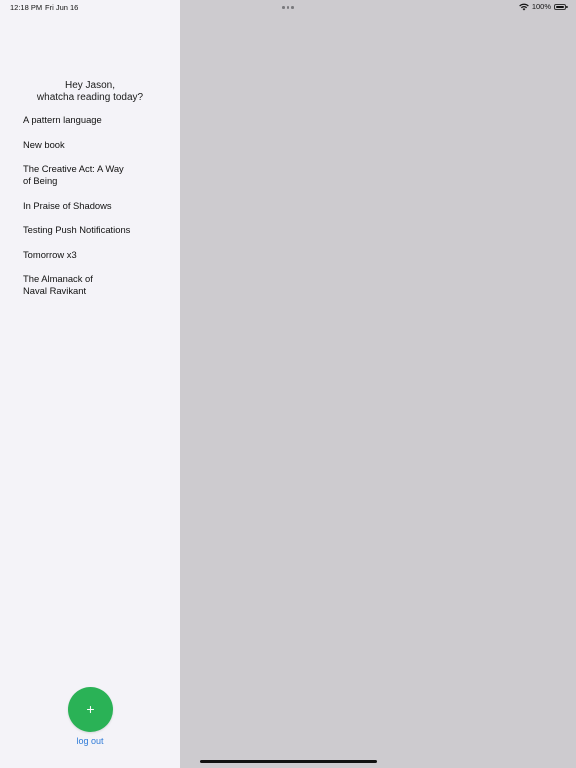 The image size is (576, 768). I want to click on status-indicators: 100%, so click(543, 6).